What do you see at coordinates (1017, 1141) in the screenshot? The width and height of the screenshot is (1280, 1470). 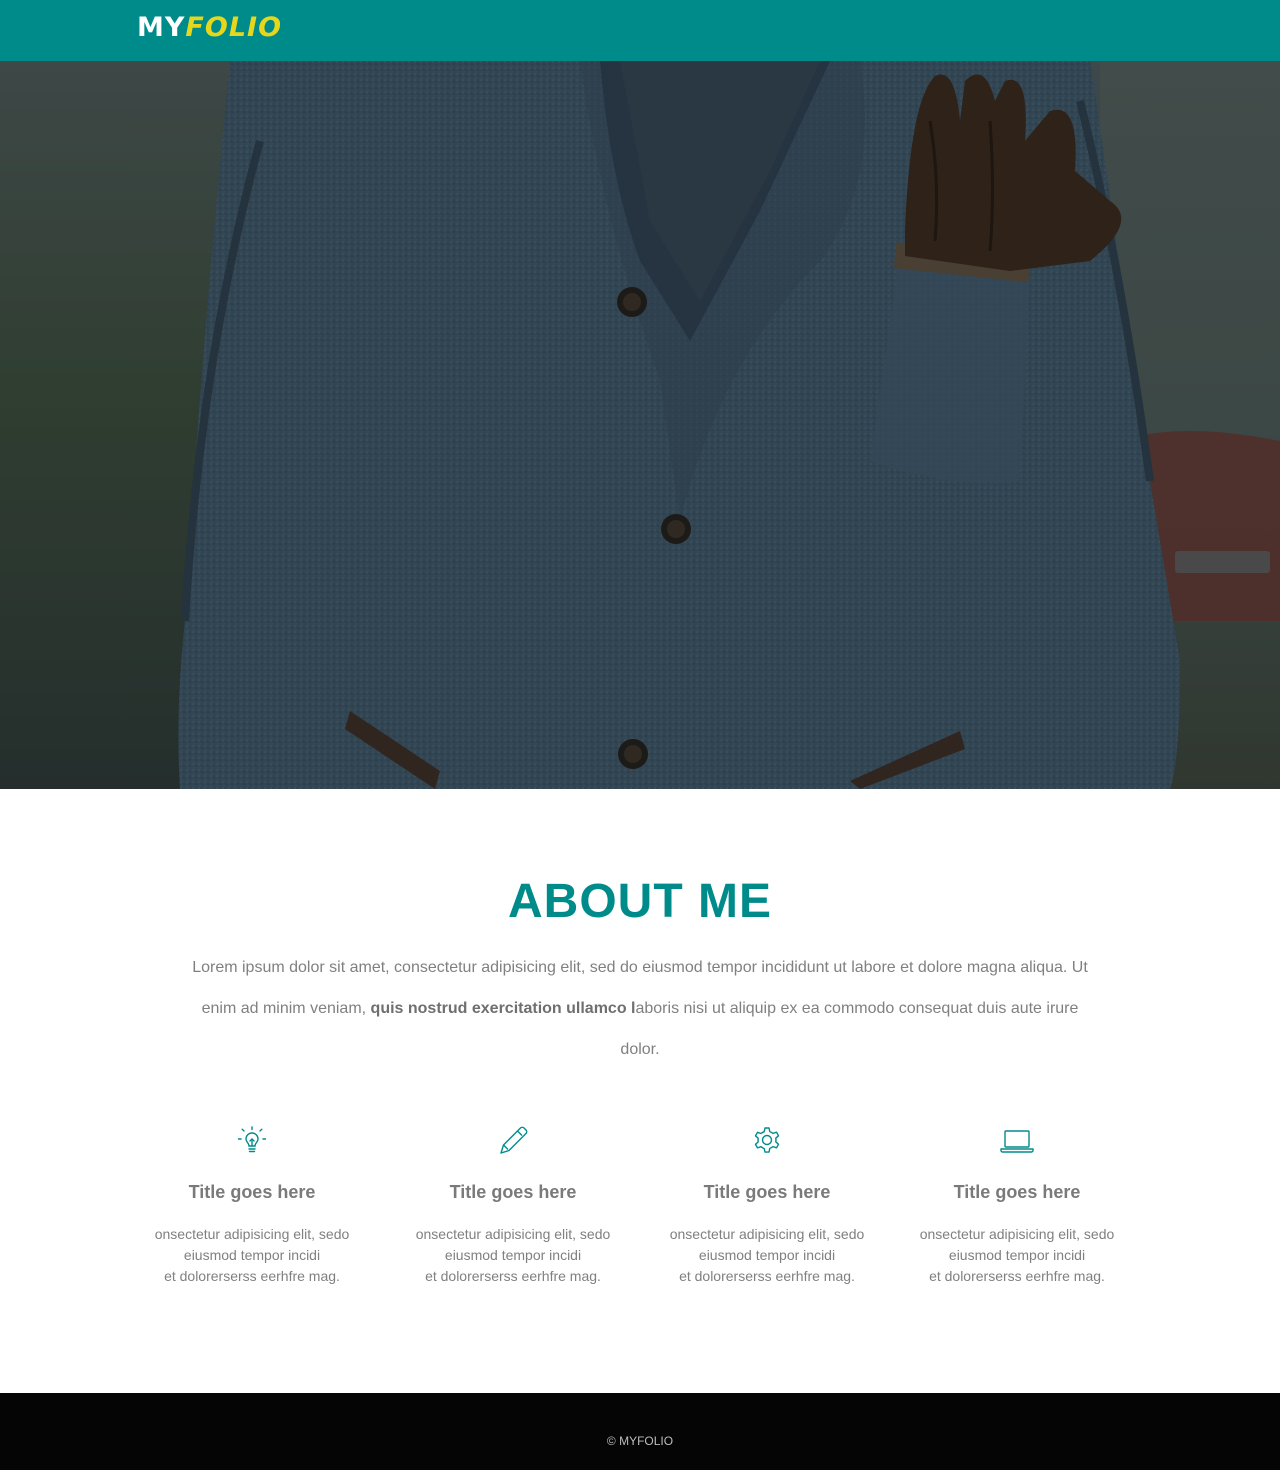 I see `laptop-icon` at bounding box center [1017, 1141].